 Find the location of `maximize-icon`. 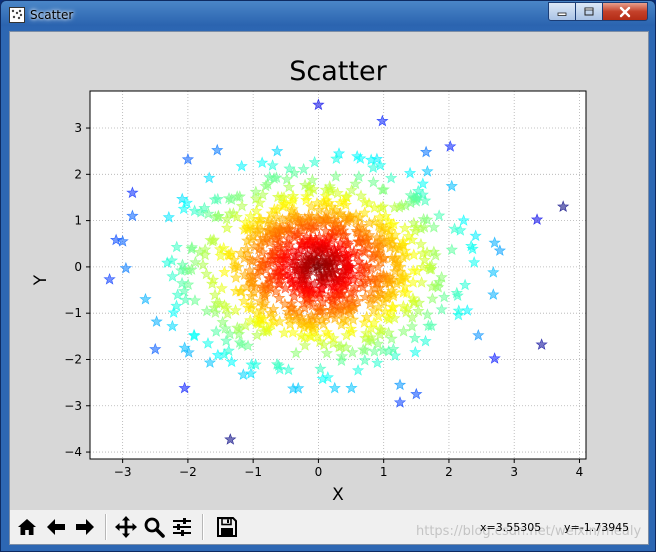

maximize-icon is located at coordinates (589, 11).